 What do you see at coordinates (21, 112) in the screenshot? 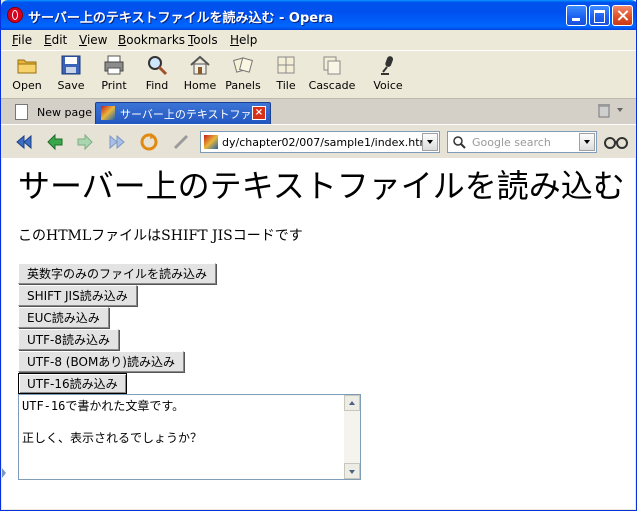
I see `new-page-icon` at bounding box center [21, 112].